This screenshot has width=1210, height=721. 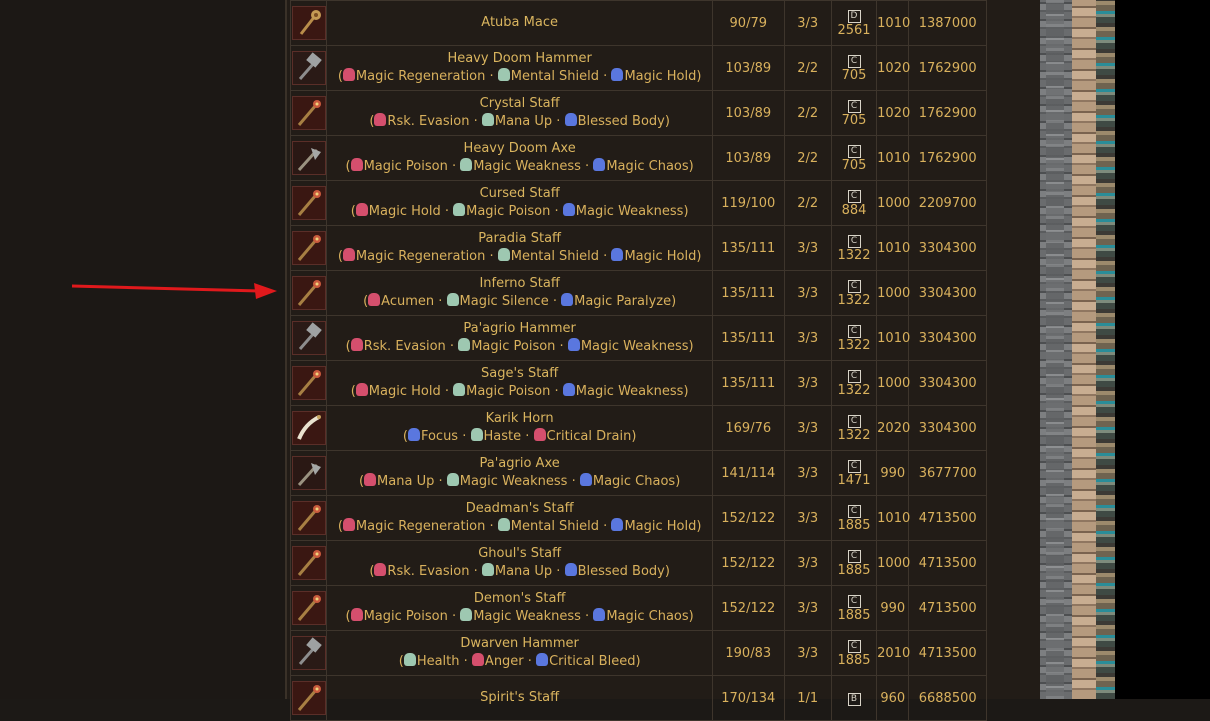 What do you see at coordinates (623, 301) in the screenshot?
I see `special-ability: Magic Paralyze` at bounding box center [623, 301].